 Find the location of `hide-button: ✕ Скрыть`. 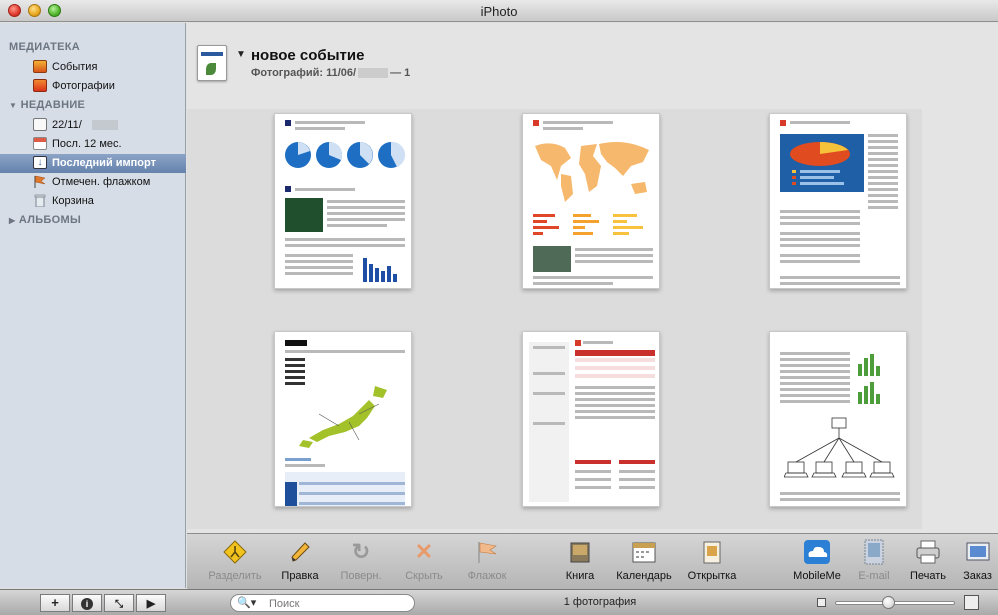

hide-button: ✕ Скрыть is located at coordinates (424, 563).